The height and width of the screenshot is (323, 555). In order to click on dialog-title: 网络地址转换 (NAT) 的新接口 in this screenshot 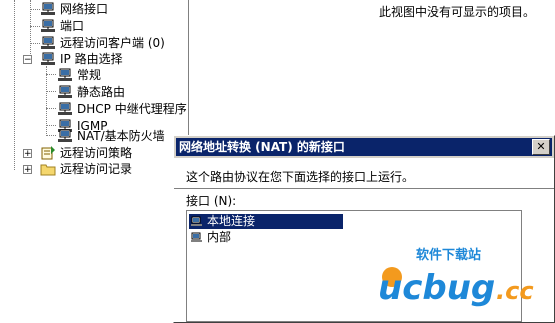, I will do `click(262, 147)`.